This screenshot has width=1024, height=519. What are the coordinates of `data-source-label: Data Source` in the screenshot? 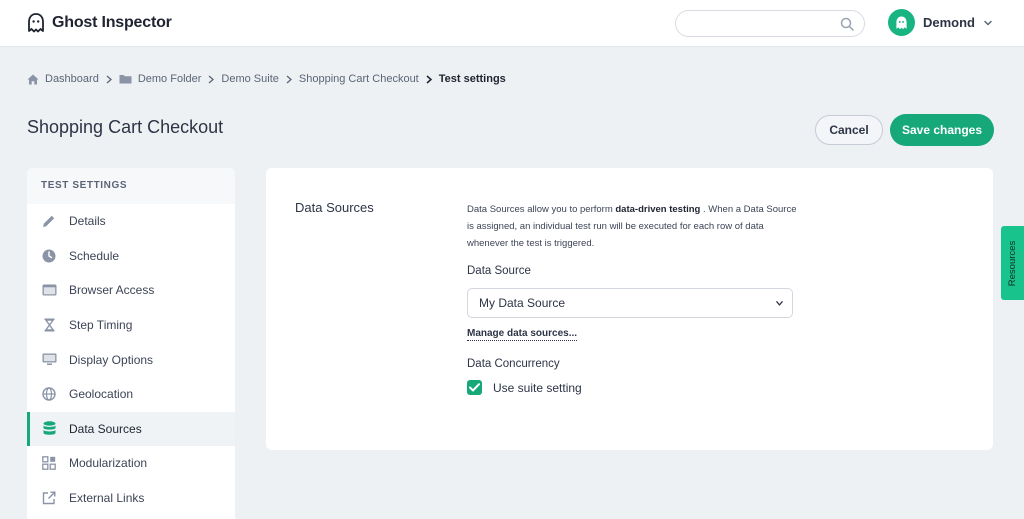 It's located at (499, 271).